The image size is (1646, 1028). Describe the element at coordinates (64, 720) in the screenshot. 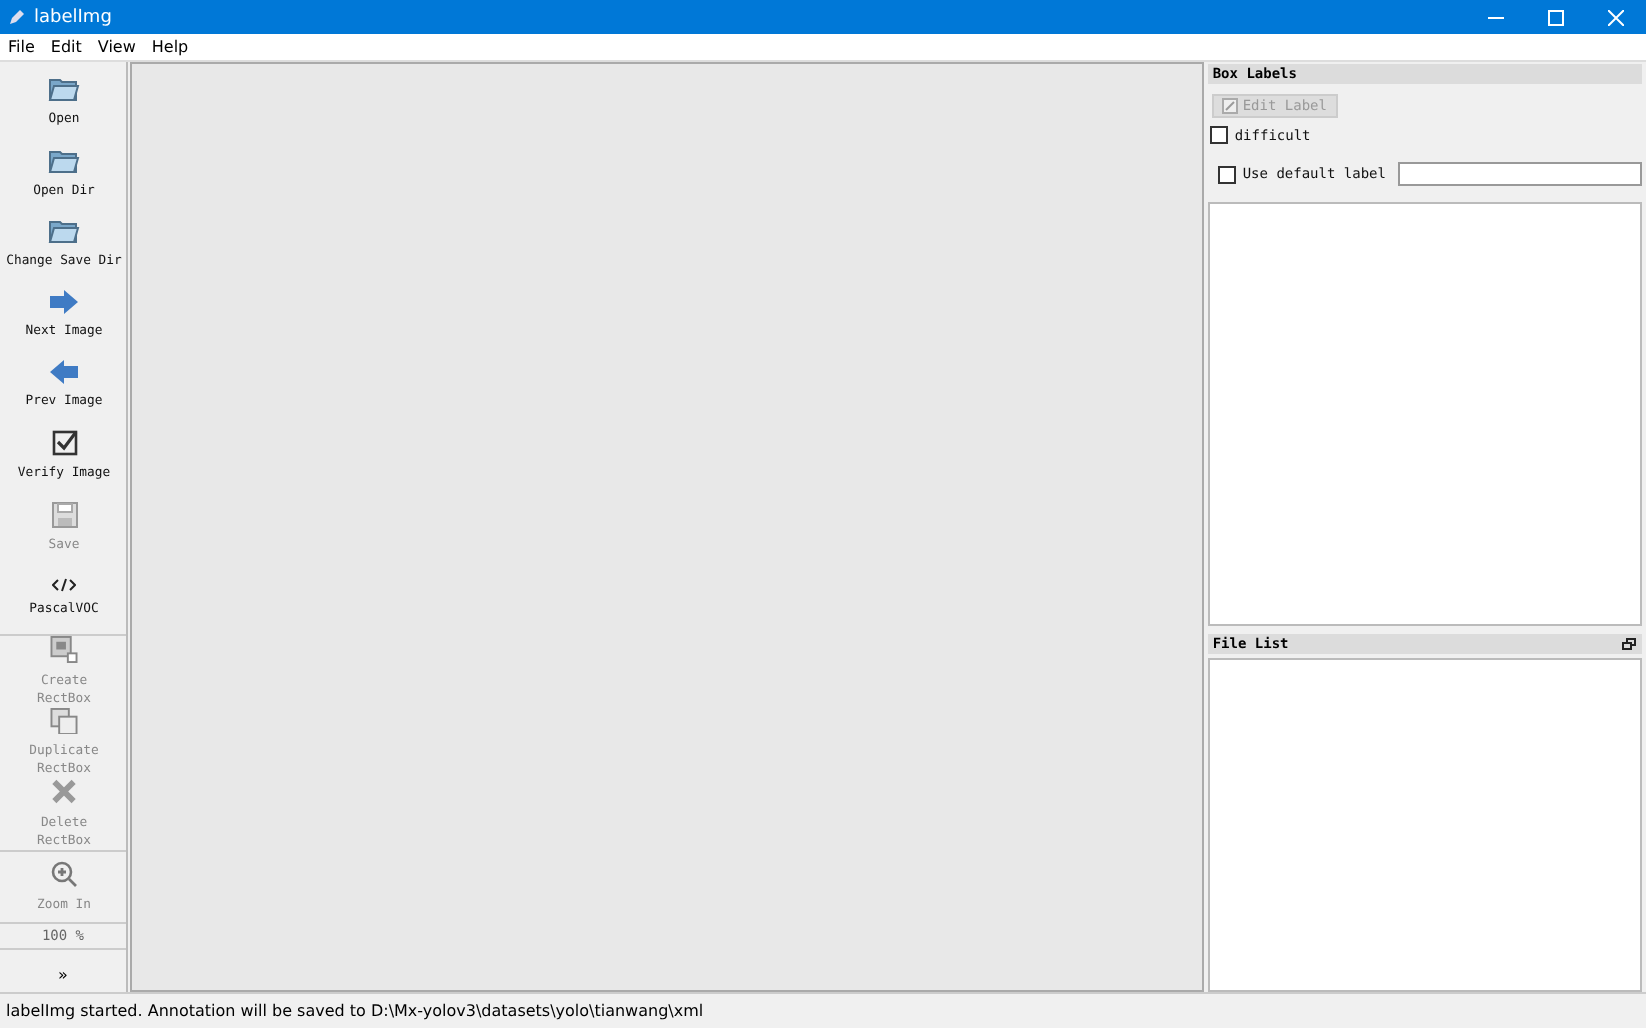

I see `copy-icon` at that location.